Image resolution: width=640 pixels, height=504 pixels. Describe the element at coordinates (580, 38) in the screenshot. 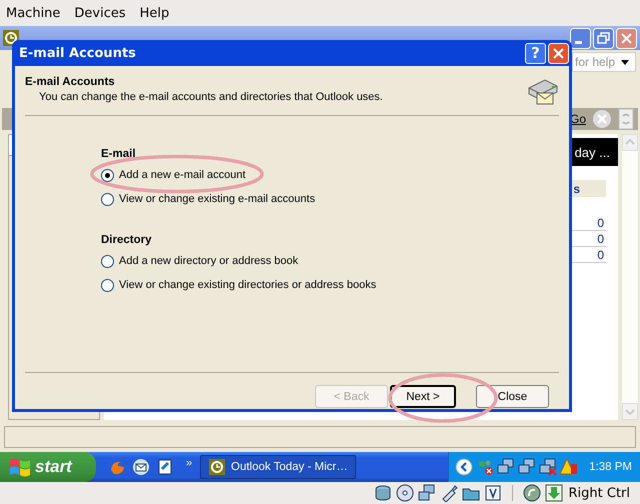

I see `minimize-button` at that location.